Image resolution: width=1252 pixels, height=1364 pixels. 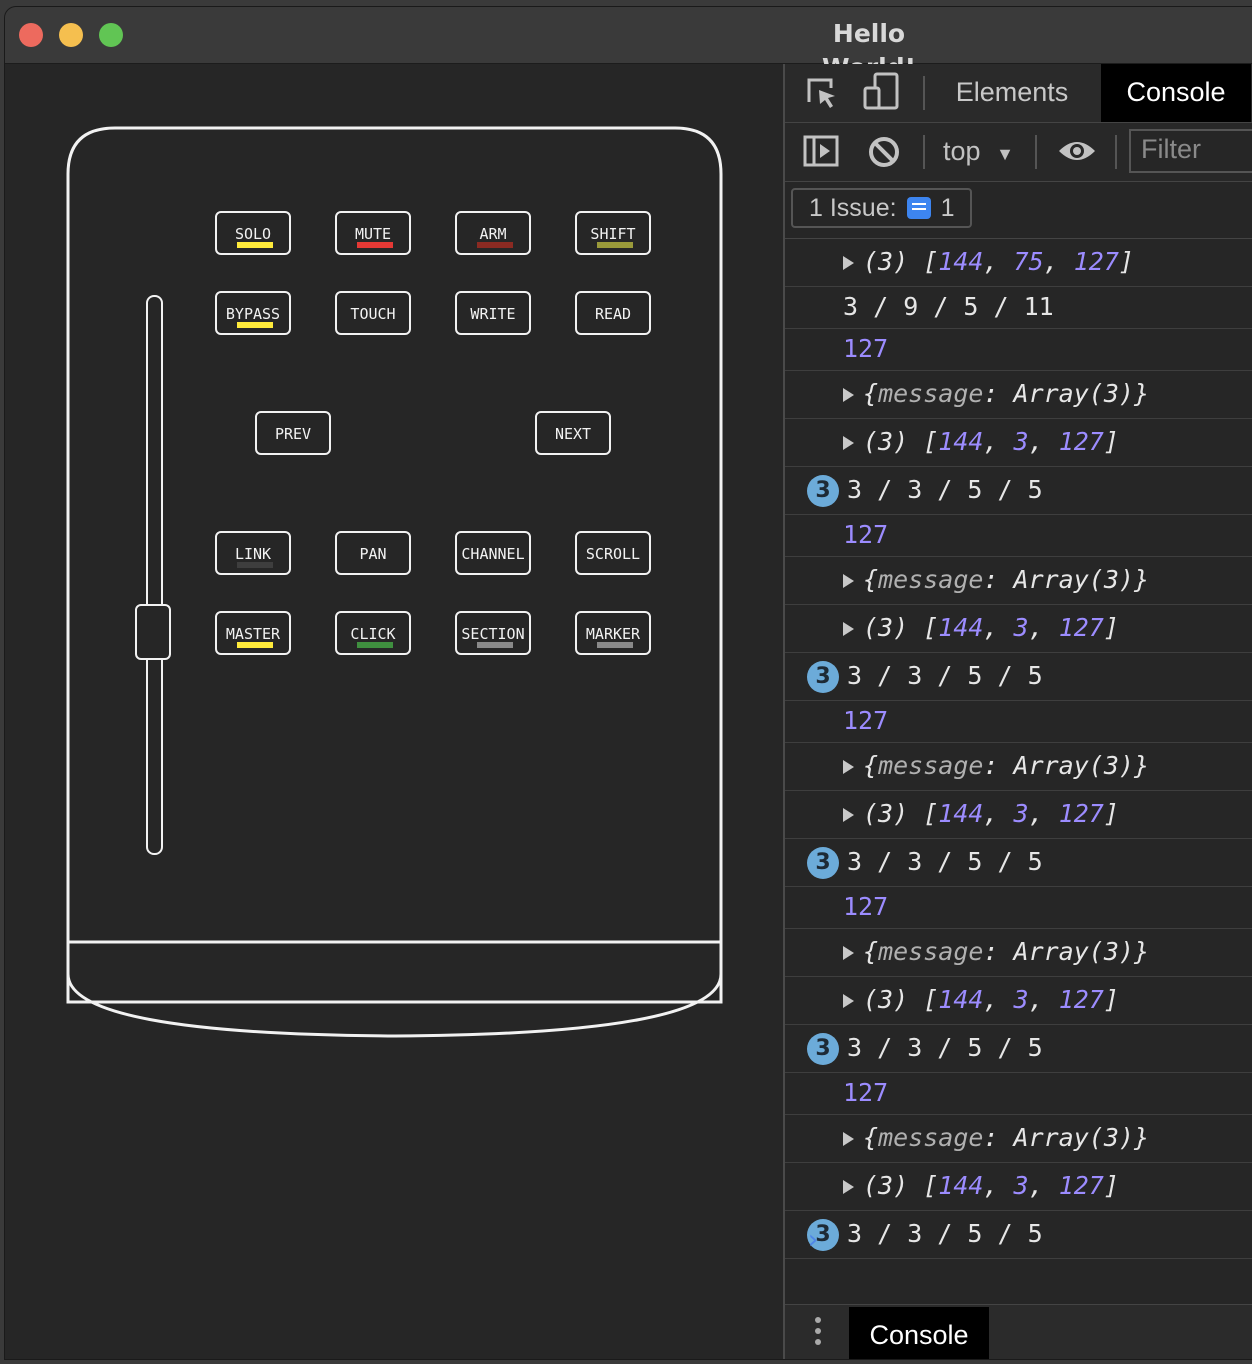 What do you see at coordinates (821, 151) in the screenshot?
I see `sidebar-toggle-icon` at bounding box center [821, 151].